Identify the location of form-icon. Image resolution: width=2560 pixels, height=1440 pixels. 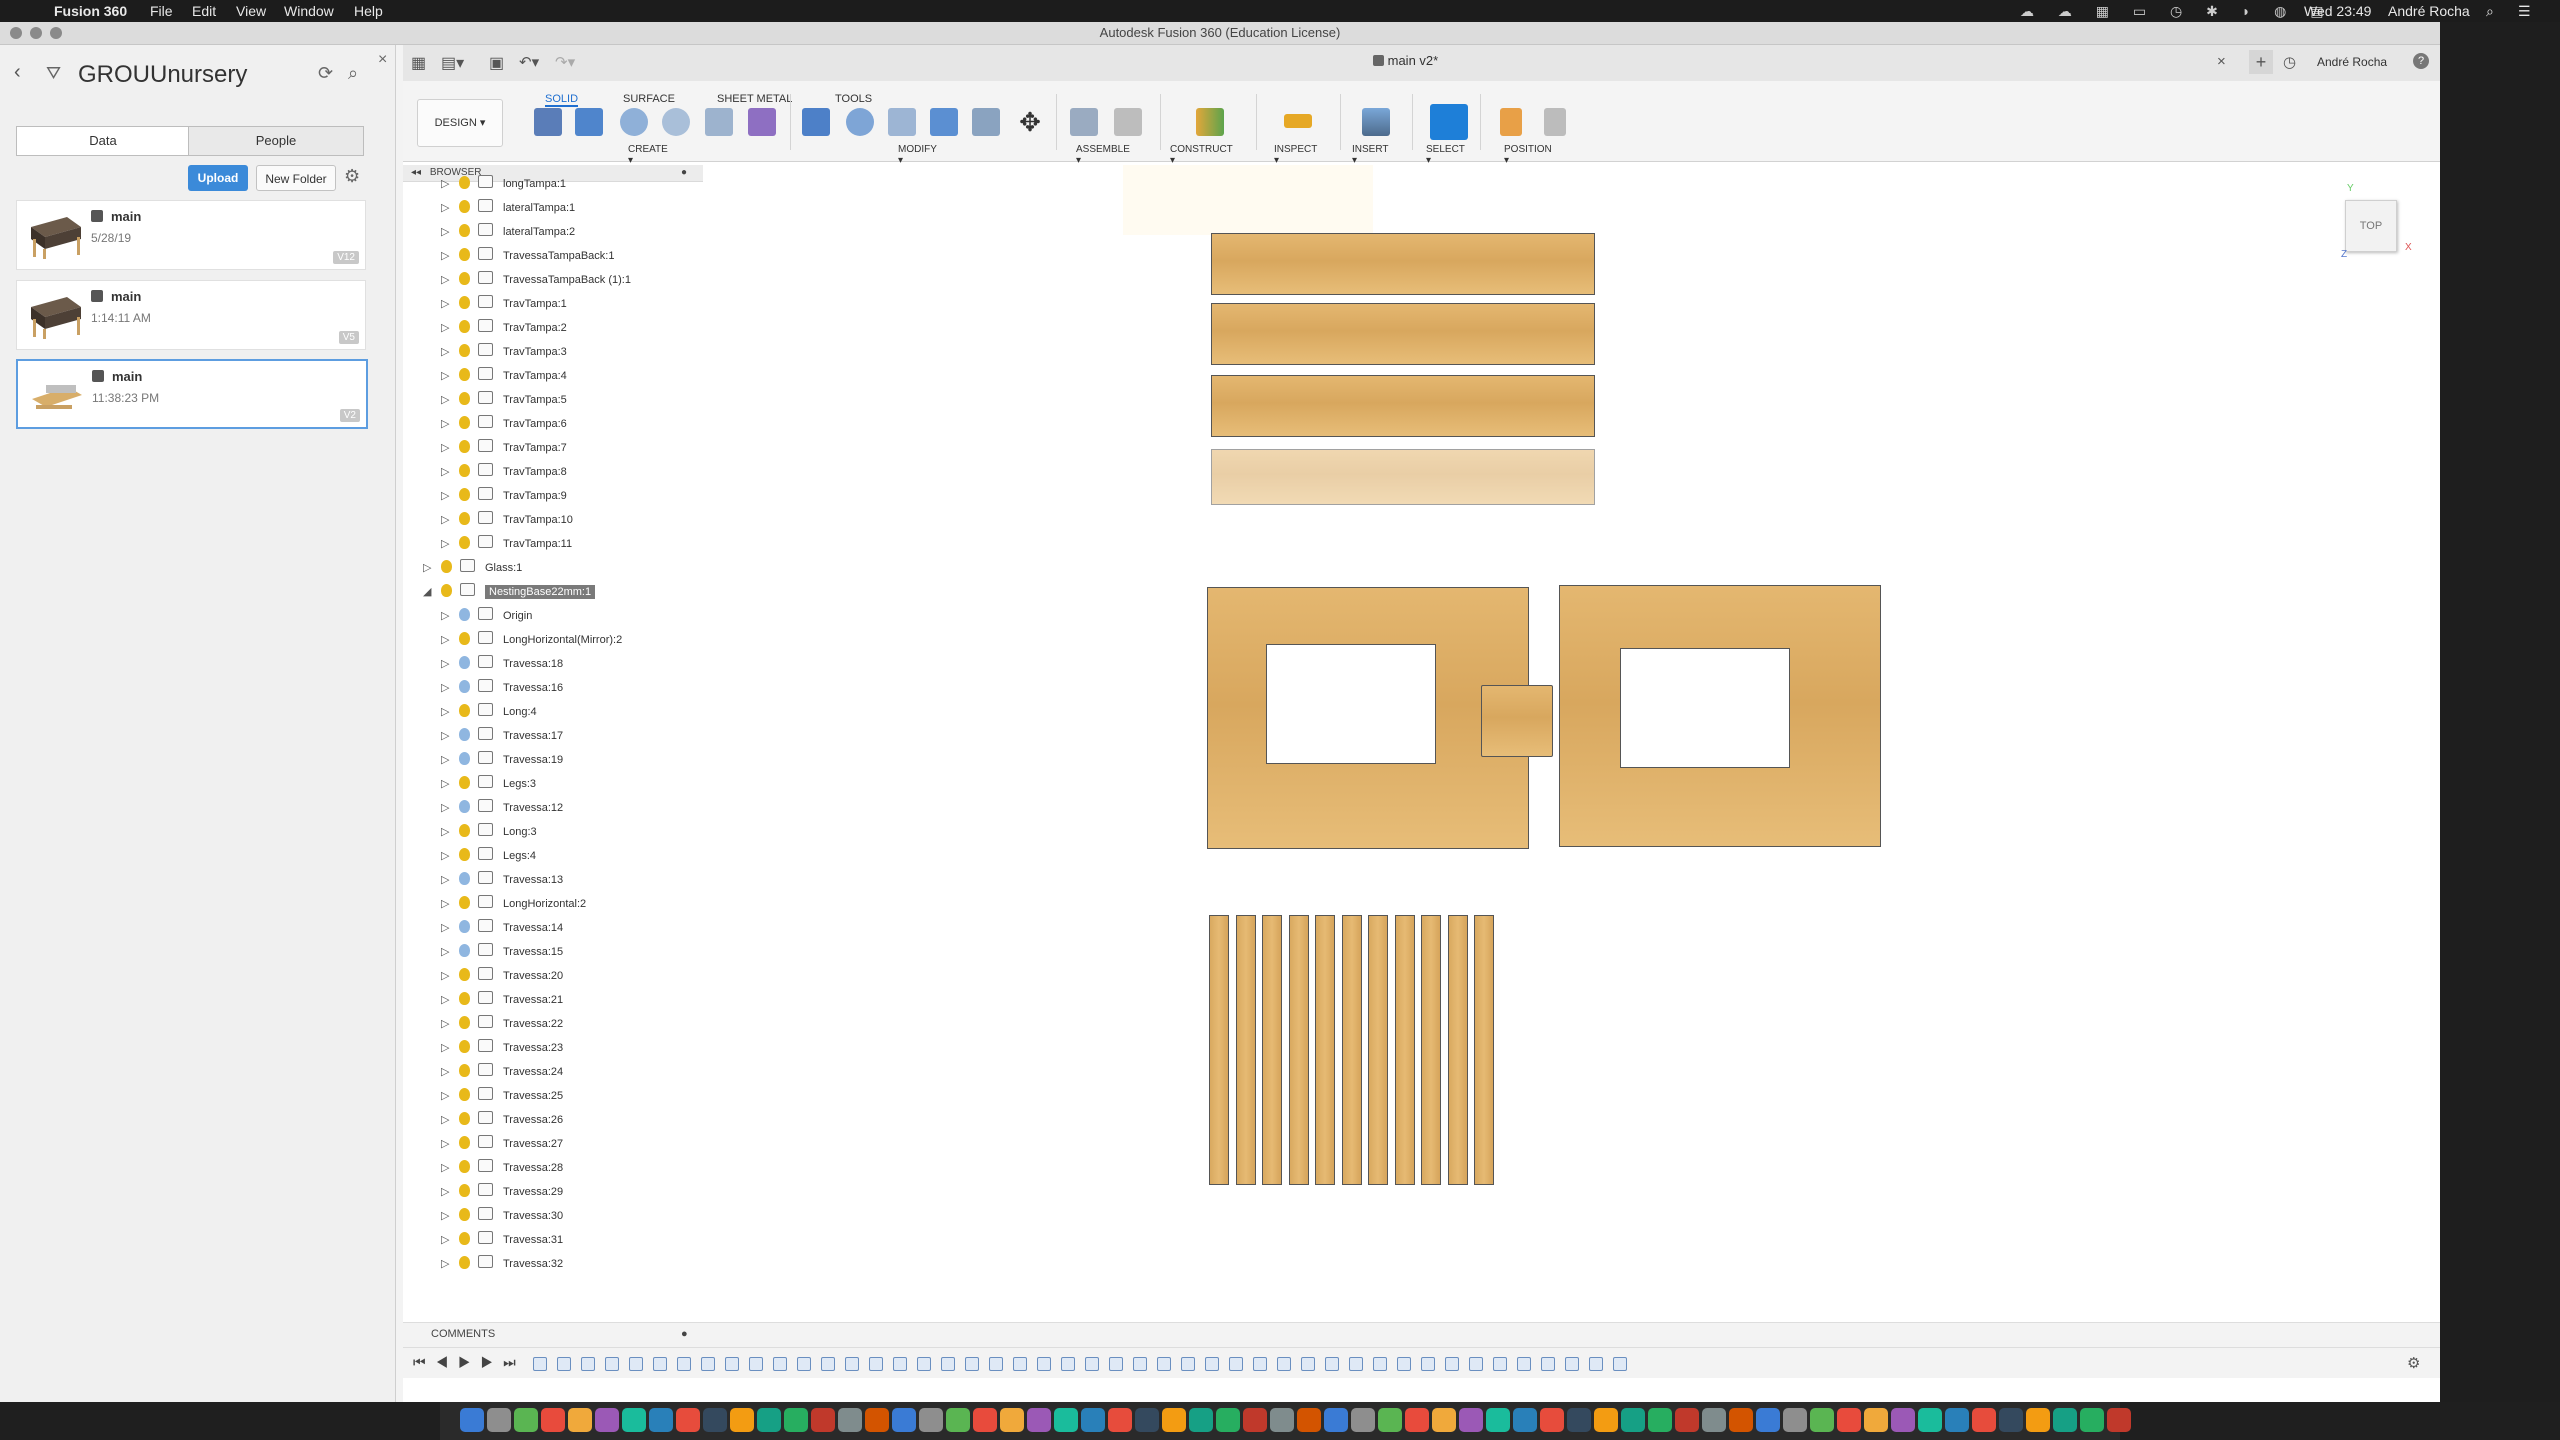
(762, 122).